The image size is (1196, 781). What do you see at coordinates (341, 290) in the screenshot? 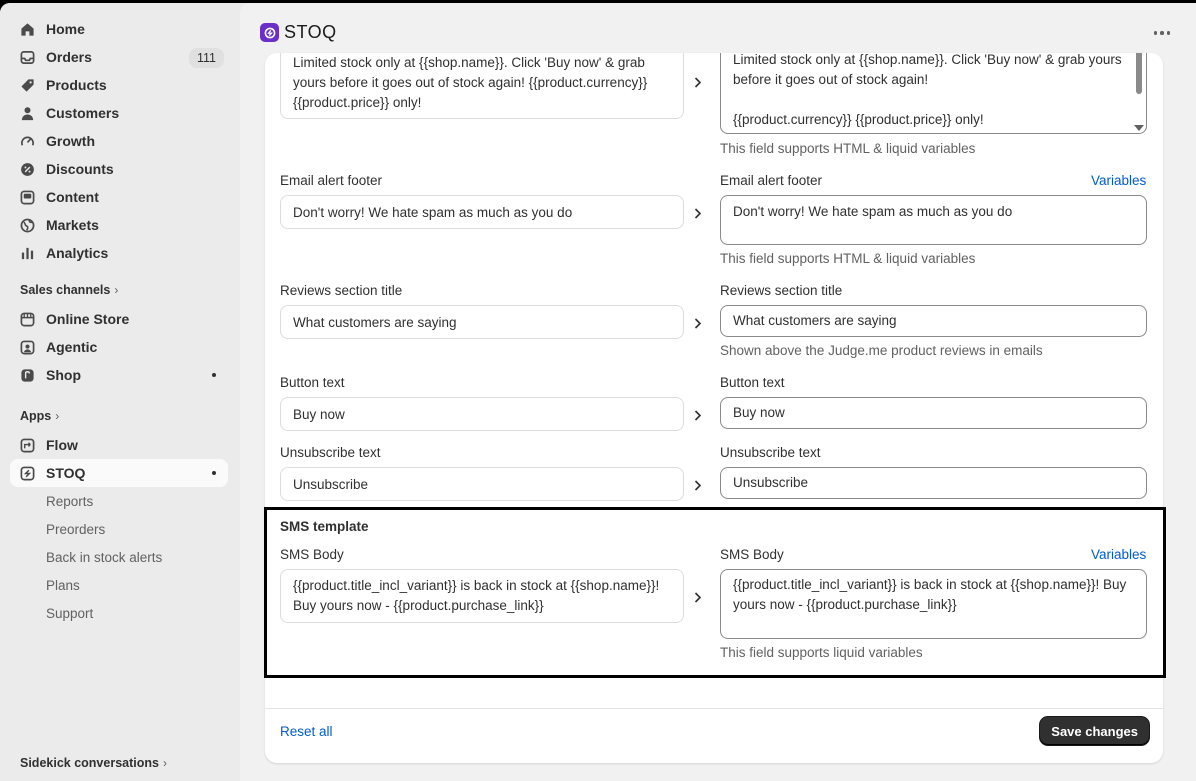
I see `reviews-label-left: Reviews section title` at bounding box center [341, 290].